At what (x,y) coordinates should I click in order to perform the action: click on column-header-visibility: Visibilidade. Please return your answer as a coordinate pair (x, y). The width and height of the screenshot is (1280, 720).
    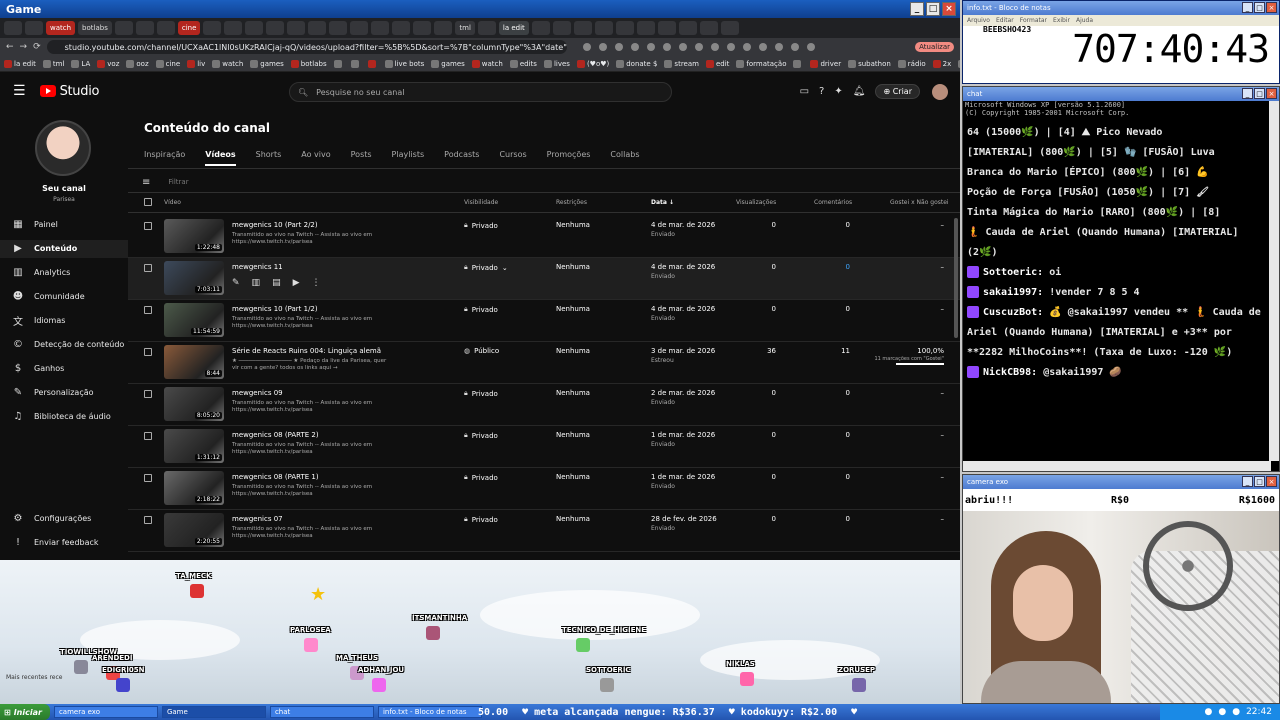
    Looking at the image, I should click on (481, 202).